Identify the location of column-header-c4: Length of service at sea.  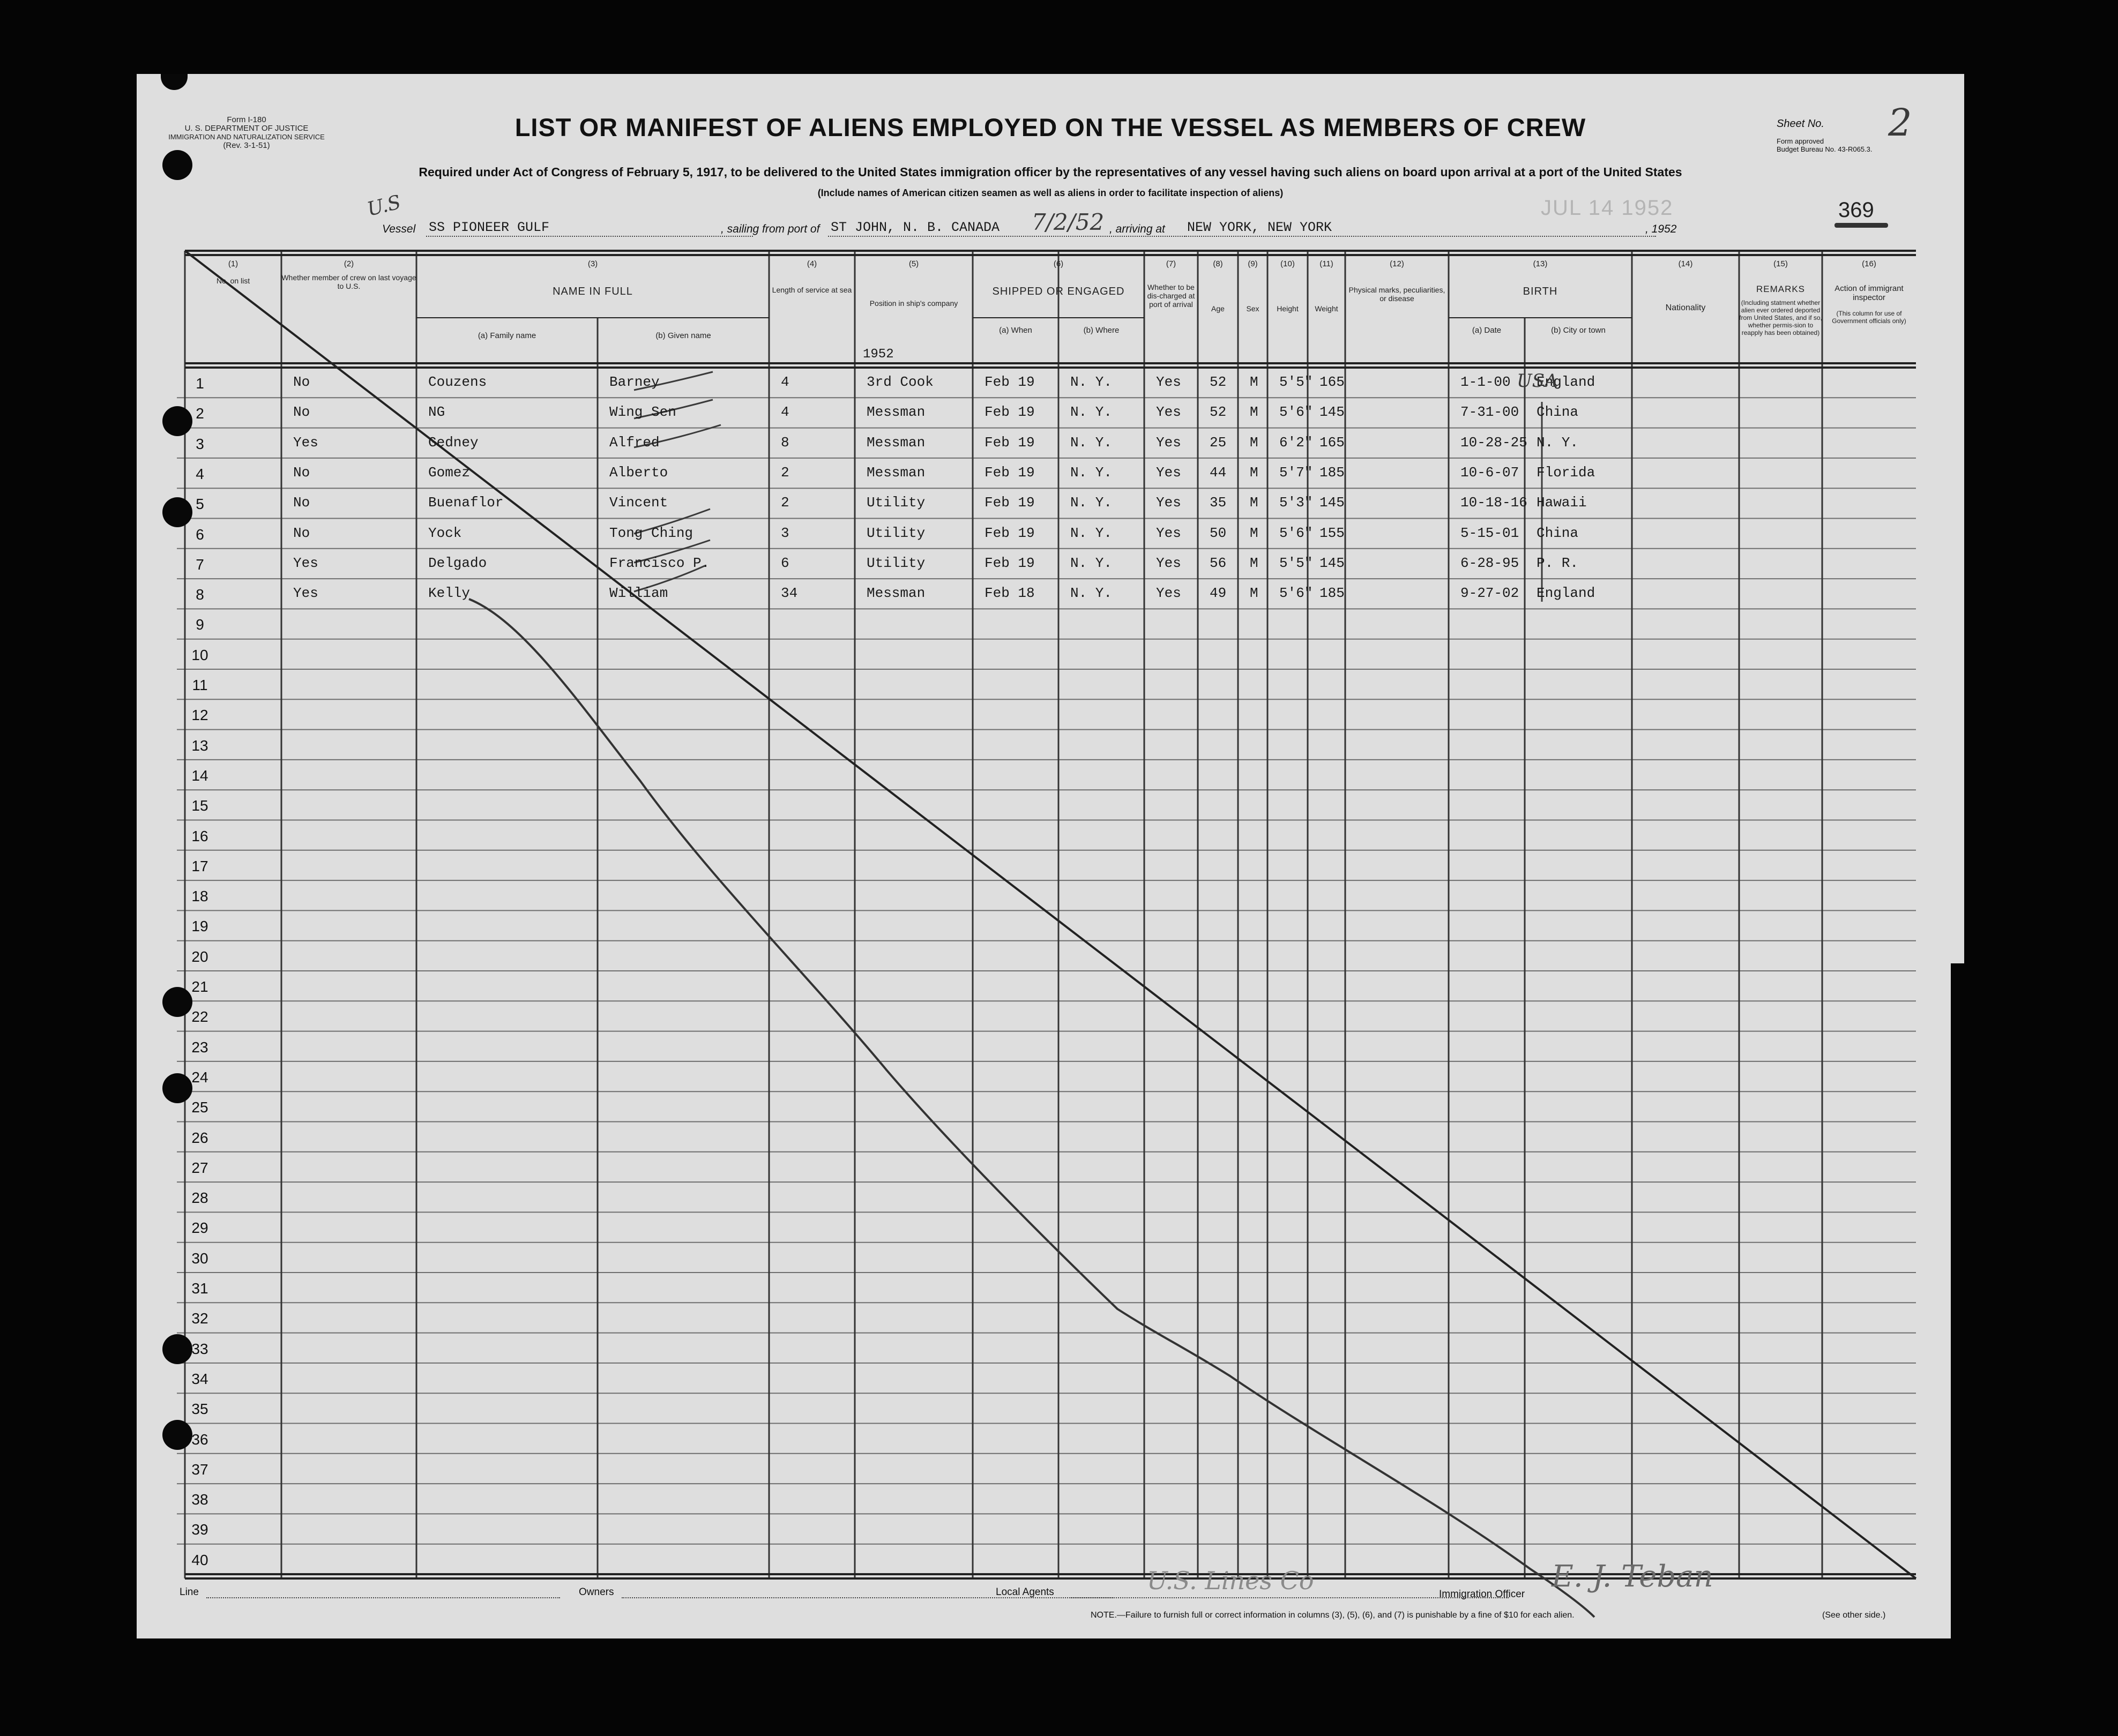
(812, 290).